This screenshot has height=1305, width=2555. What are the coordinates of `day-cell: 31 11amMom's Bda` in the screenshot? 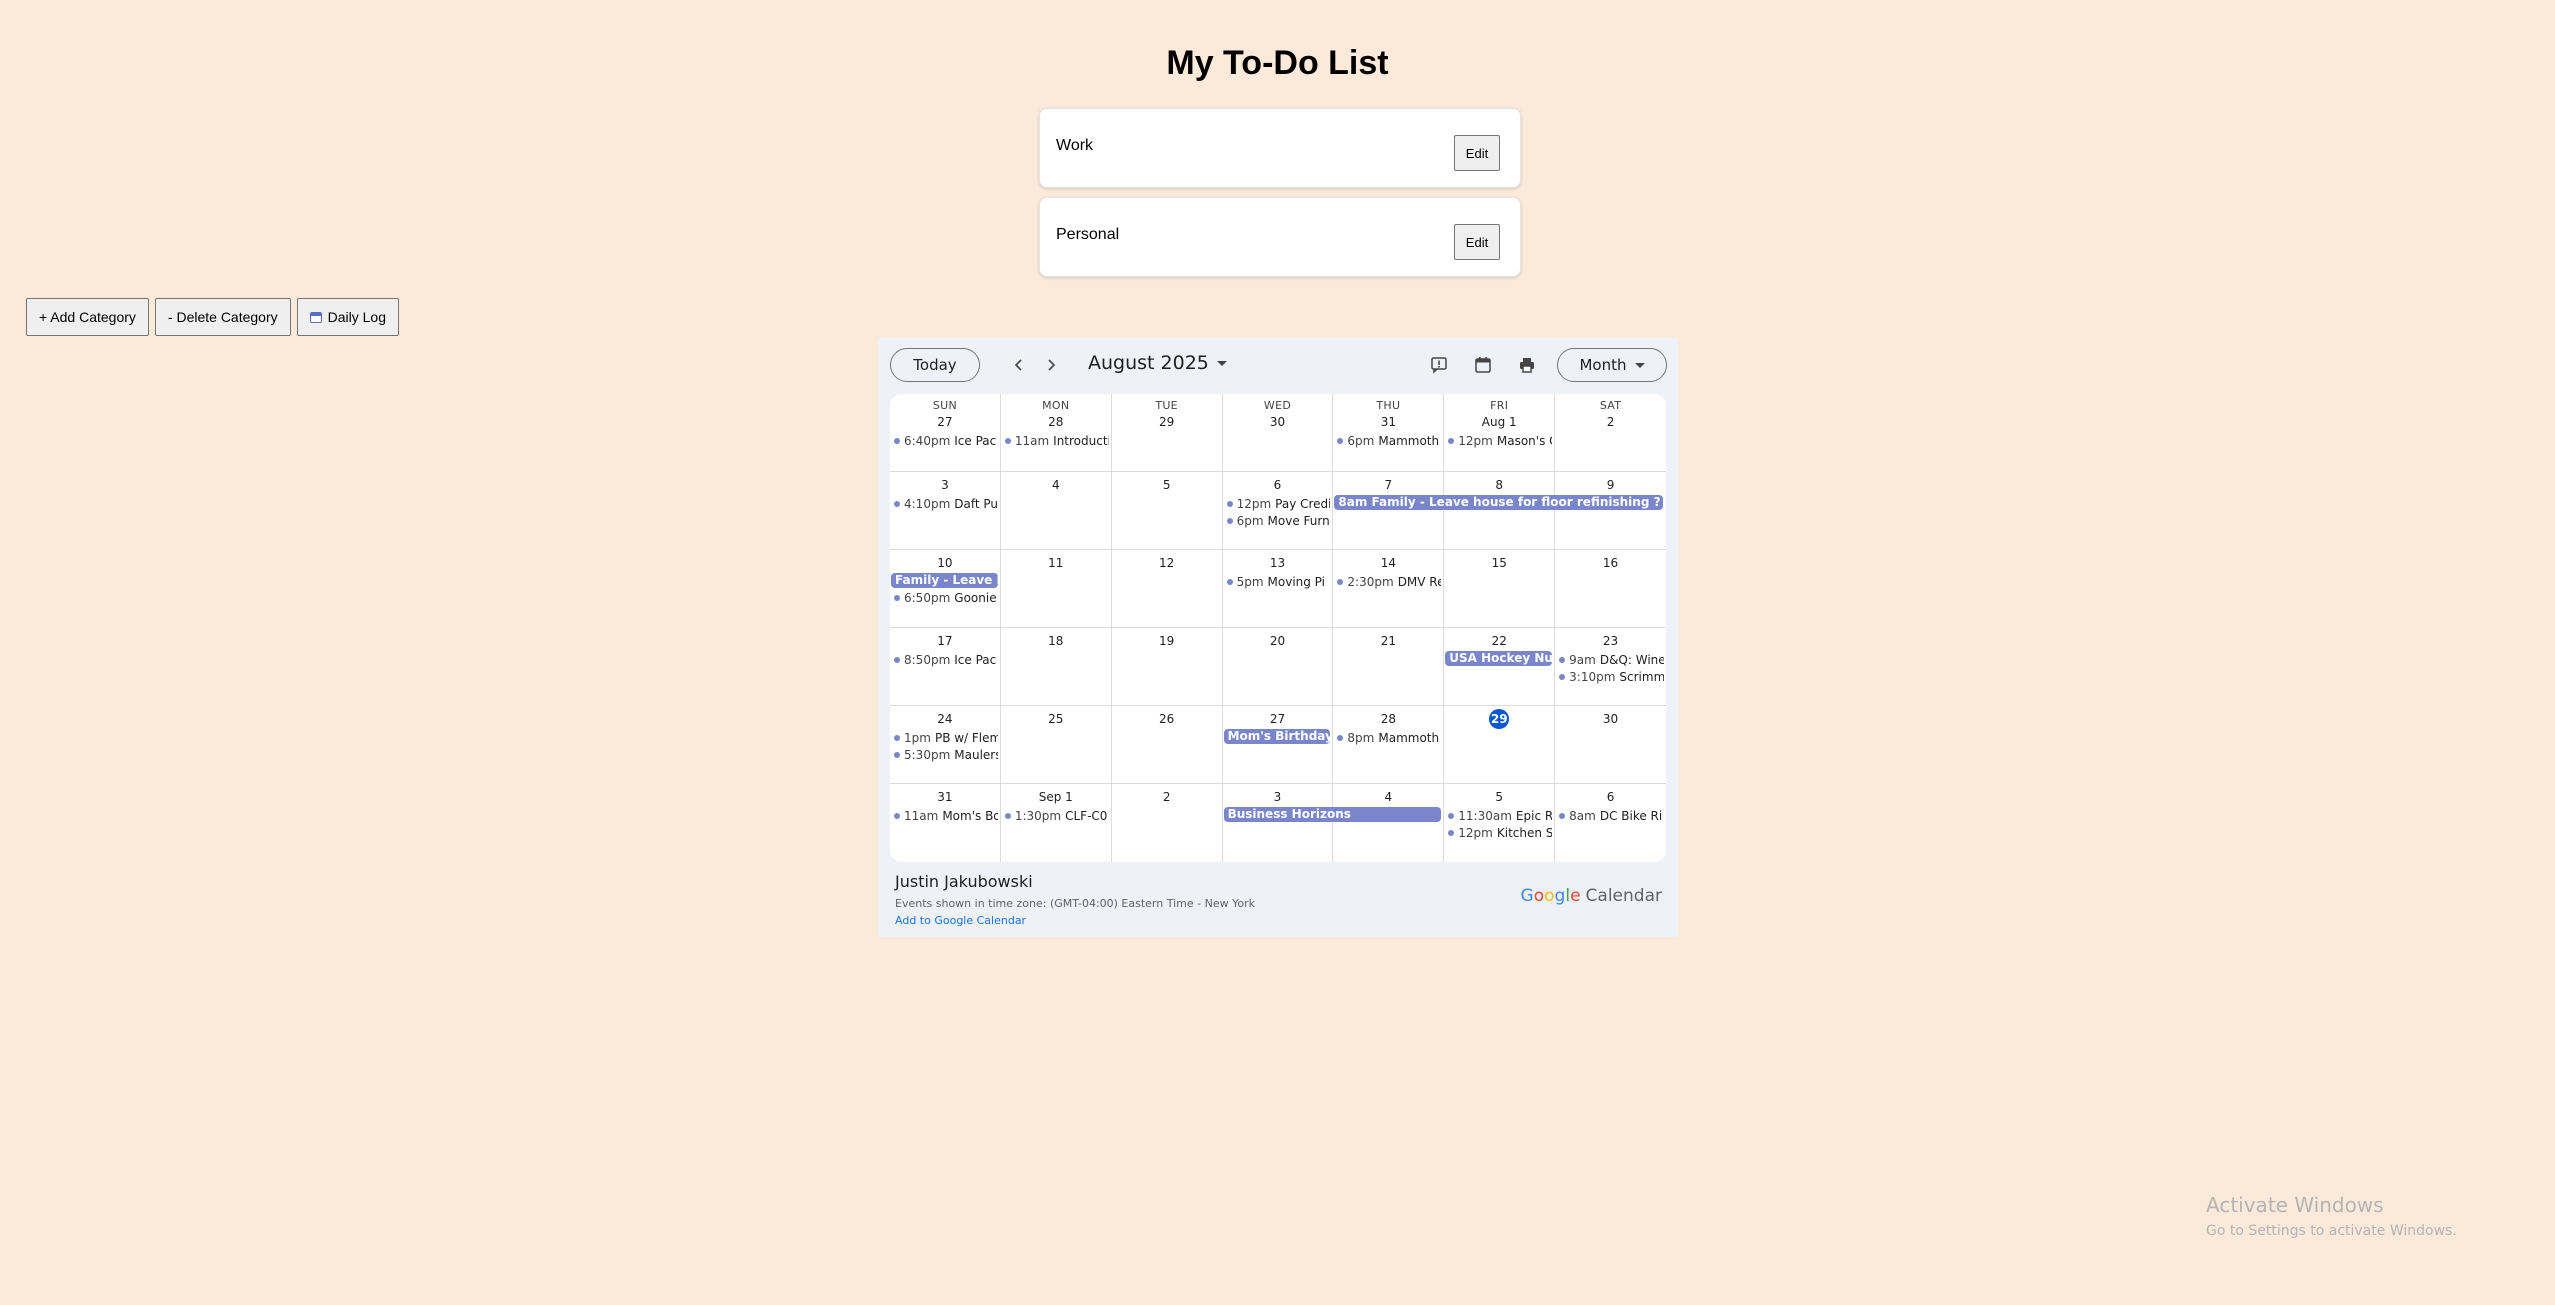 It's located at (945, 823).